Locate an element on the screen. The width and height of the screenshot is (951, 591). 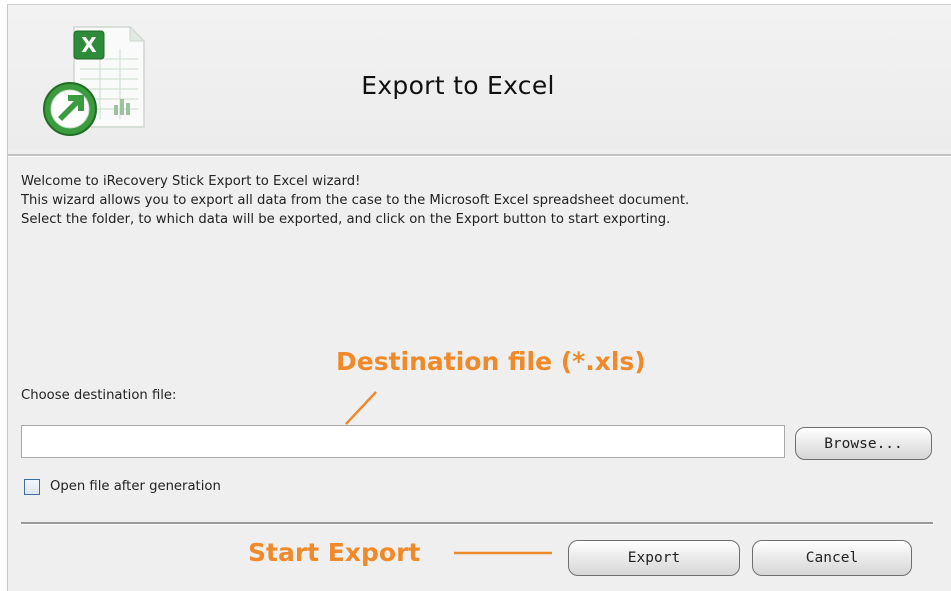
footer-divider is located at coordinates (477, 523).